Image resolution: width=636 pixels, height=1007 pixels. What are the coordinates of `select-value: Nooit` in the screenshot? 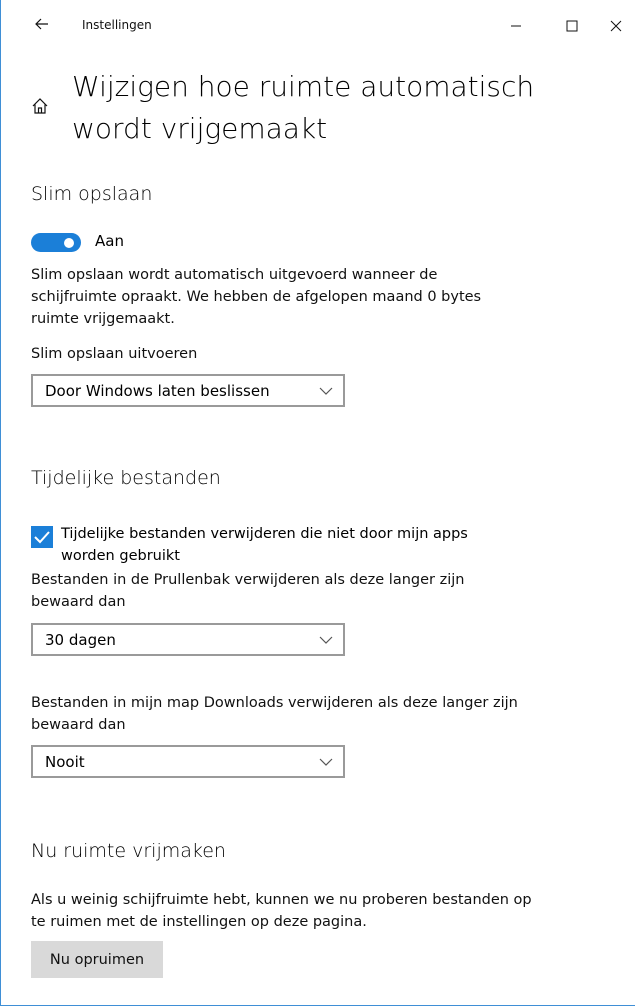 It's located at (65, 762).